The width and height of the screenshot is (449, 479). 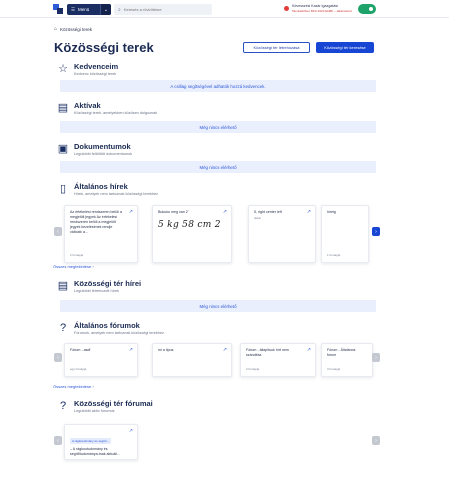 I want to click on card-meta: 2 hónapja, so click(x=253, y=369).